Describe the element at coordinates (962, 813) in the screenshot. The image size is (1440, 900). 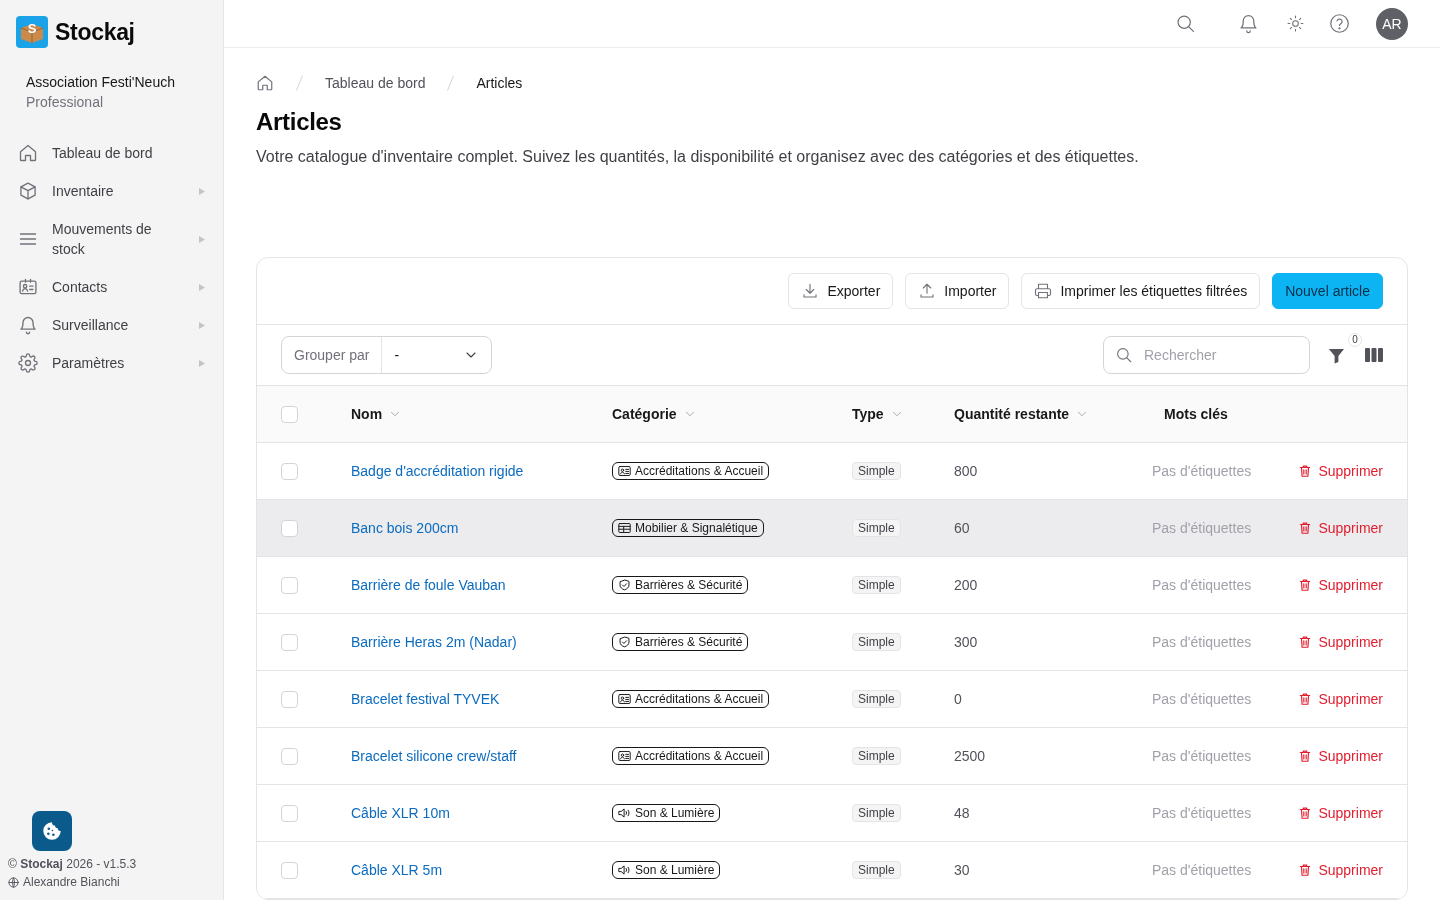
I see `quantity-text: 48` at that location.